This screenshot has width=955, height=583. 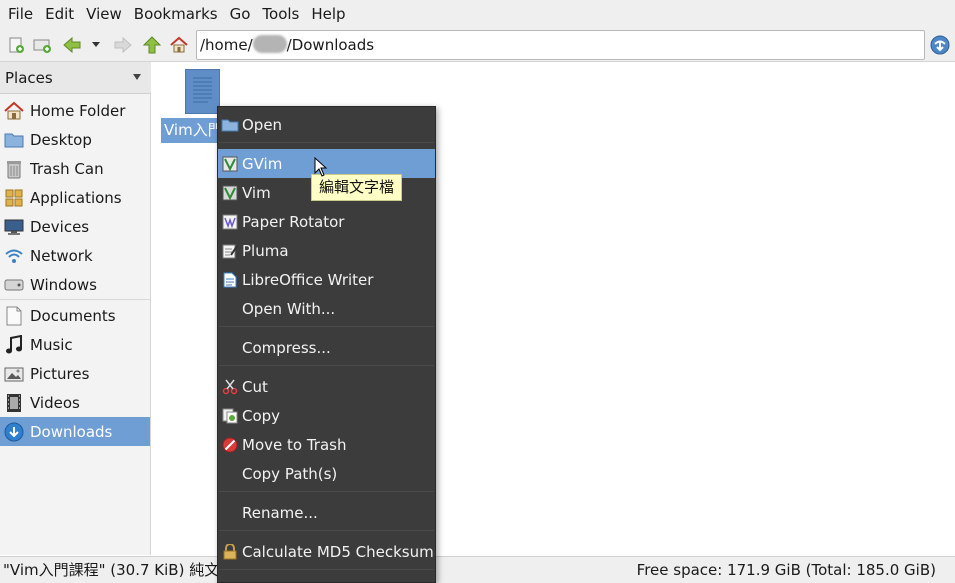 I want to click on menu-go: Go, so click(x=240, y=14).